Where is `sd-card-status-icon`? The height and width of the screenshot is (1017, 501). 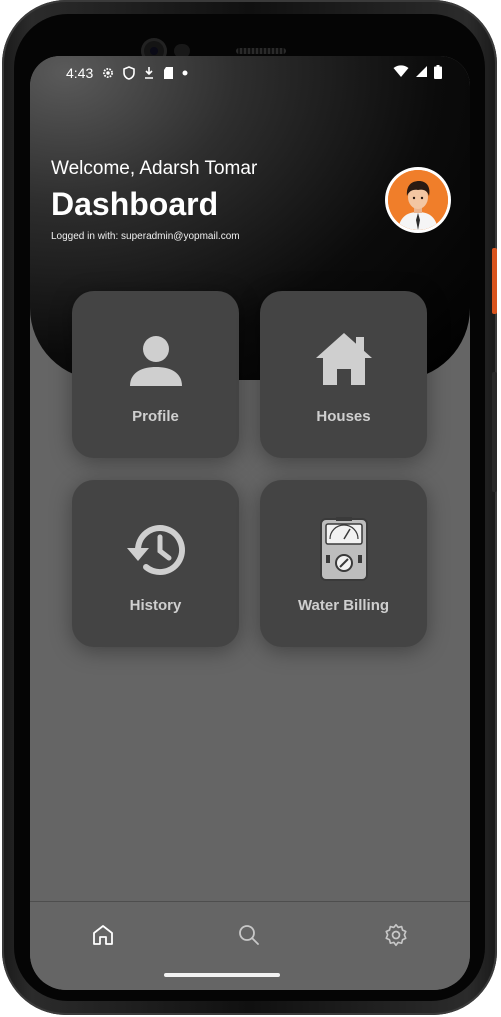
sd-card-status-icon is located at coordinates (168, 73).